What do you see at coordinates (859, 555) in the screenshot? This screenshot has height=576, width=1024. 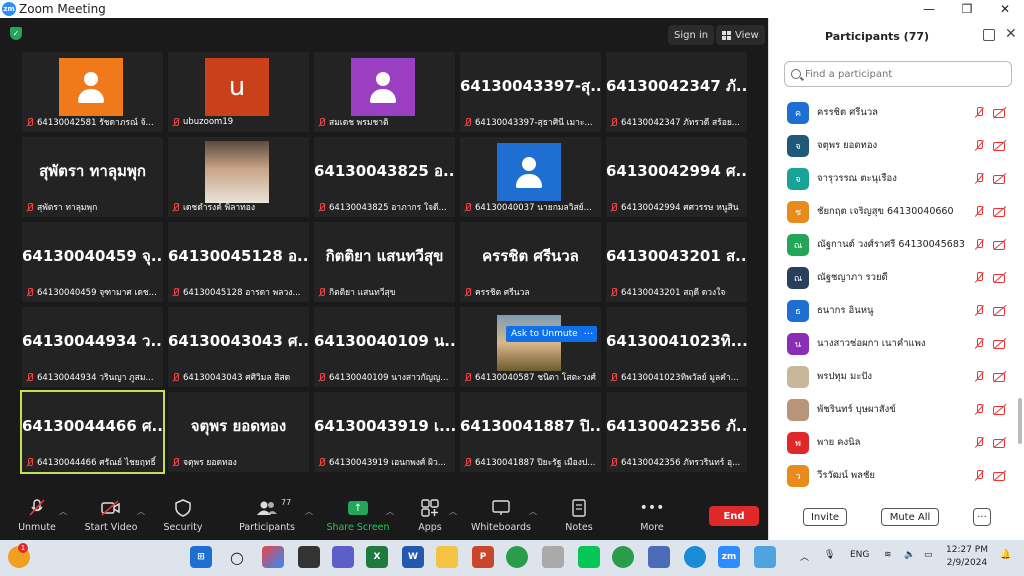 I see `language-indicator: ENG` at bounding box center [859, 555].